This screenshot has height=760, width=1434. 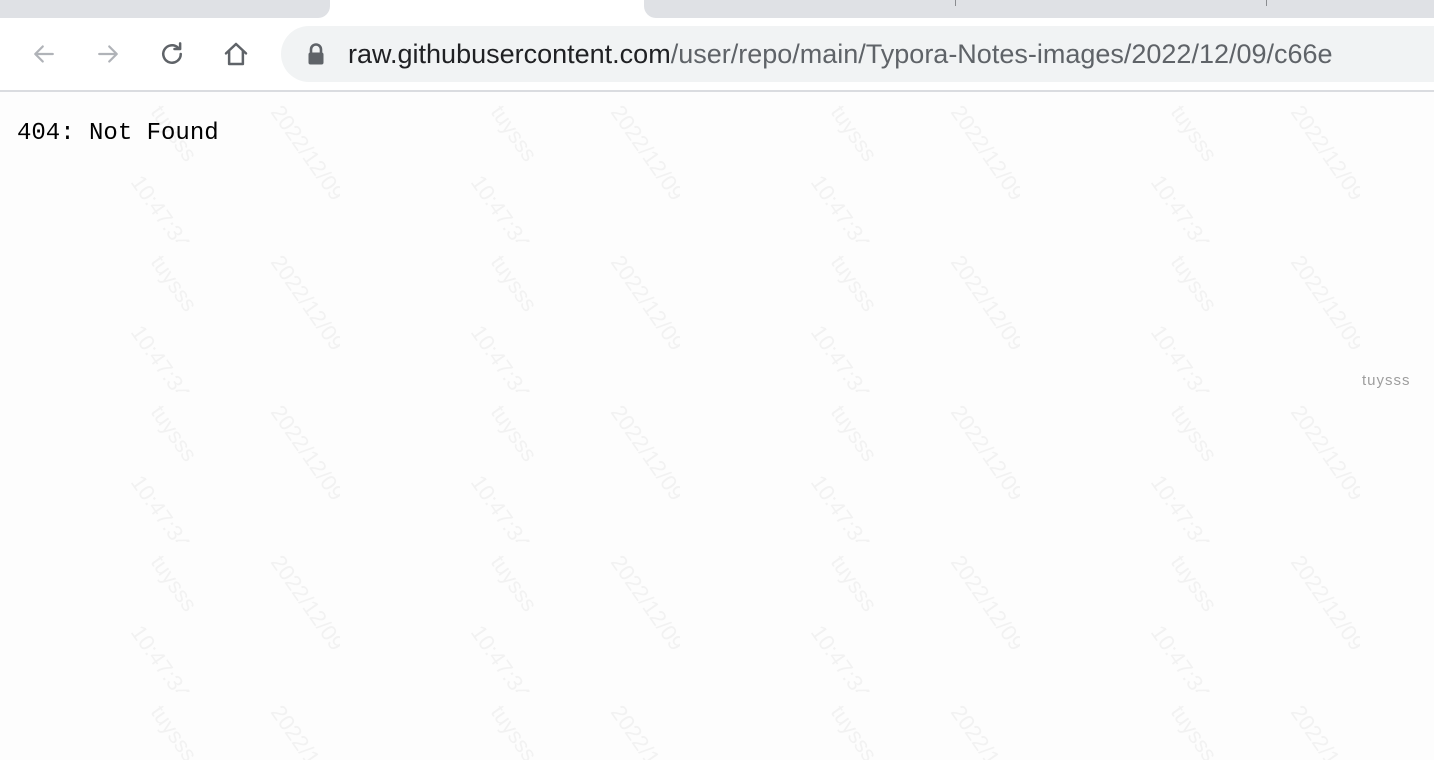 What do you see at coordinates (118, 133) in the screenshot?
I see `error-message: 404: Not Found` at bounding box center [118, 133].